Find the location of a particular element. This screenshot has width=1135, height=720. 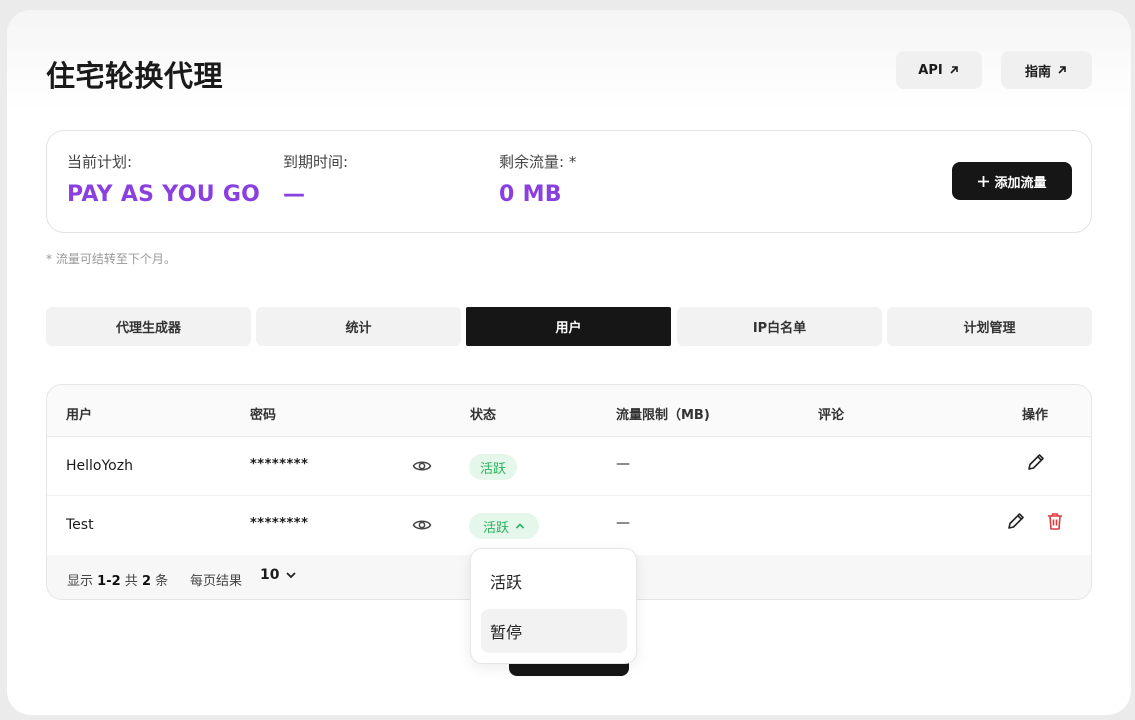

per-page-label: 每页结果 is located at coordinates (216, 581).